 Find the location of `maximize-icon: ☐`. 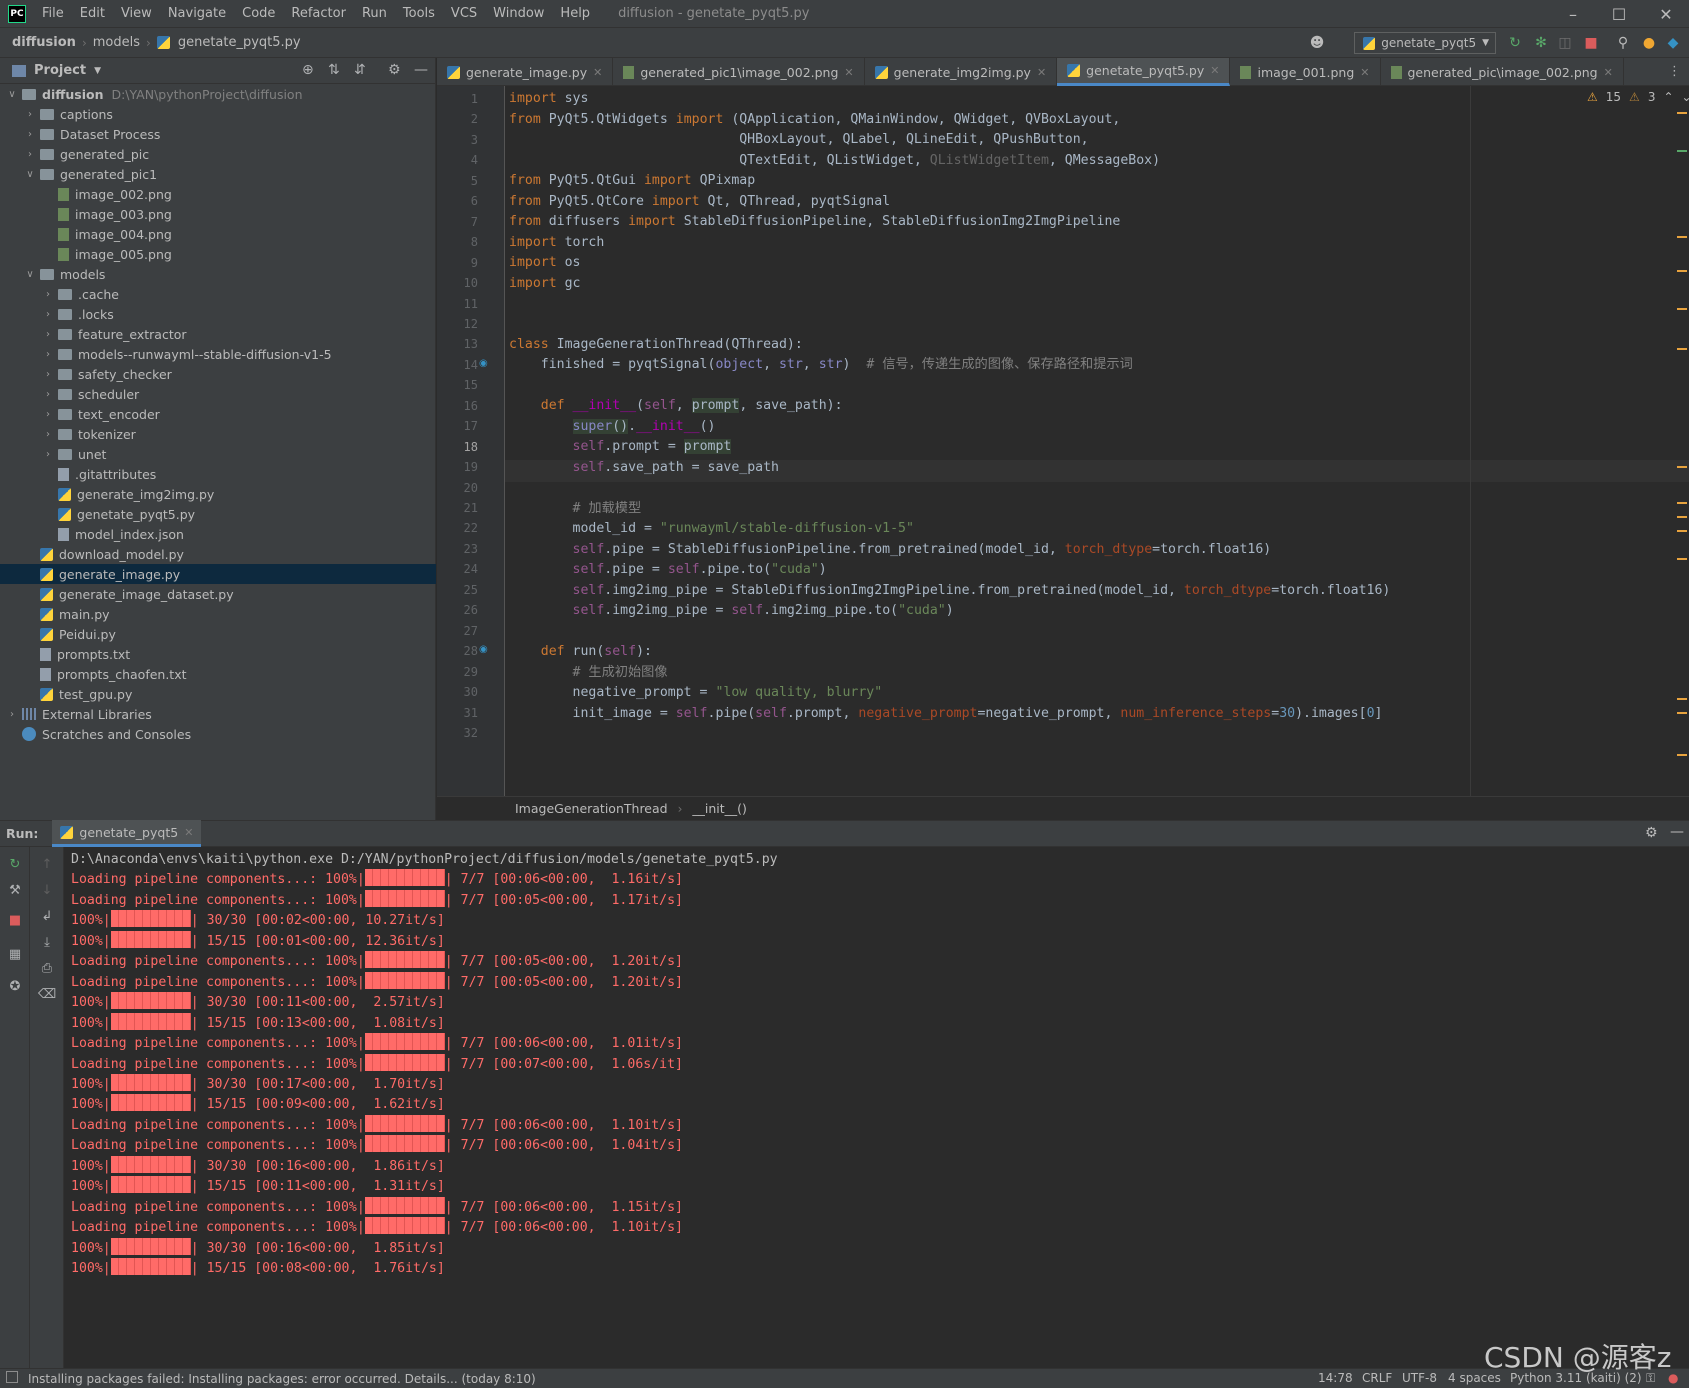

maximize-icon: ☐ is located at coordinates (1619, 14).